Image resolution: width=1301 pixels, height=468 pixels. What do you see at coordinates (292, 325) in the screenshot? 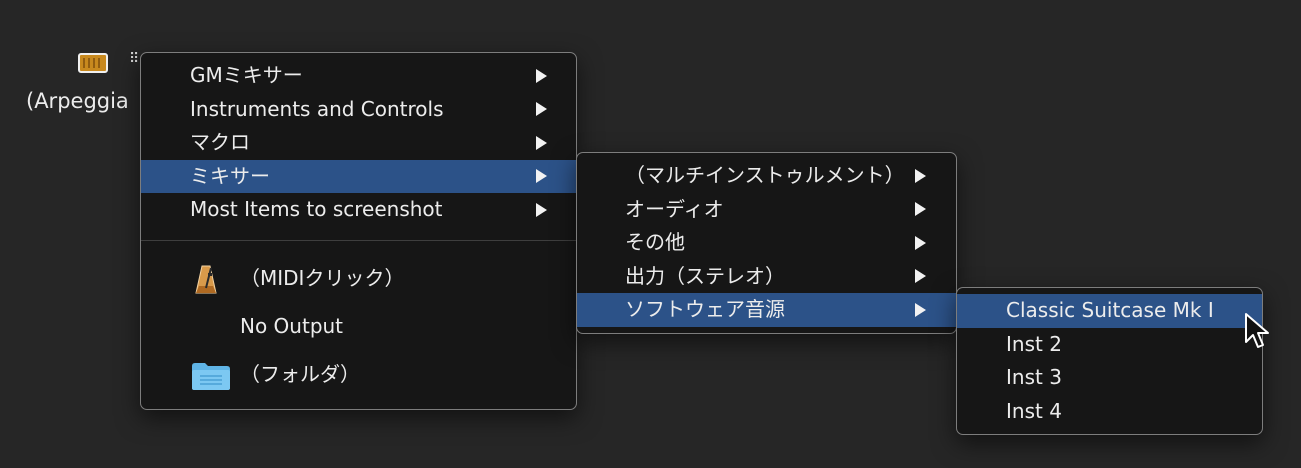
I see `menu-item-label: No Output` at bounding box center [292, 325].